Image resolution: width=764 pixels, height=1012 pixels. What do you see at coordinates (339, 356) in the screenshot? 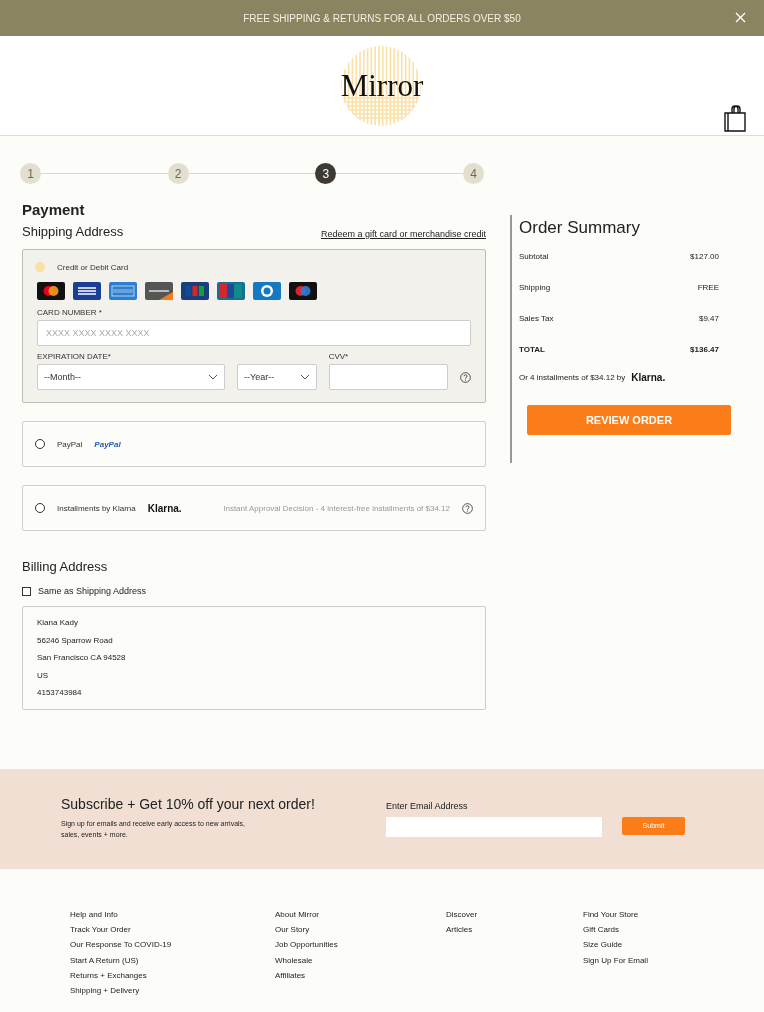
I see `field-label: CVV*` at bounding box center [339, 356].